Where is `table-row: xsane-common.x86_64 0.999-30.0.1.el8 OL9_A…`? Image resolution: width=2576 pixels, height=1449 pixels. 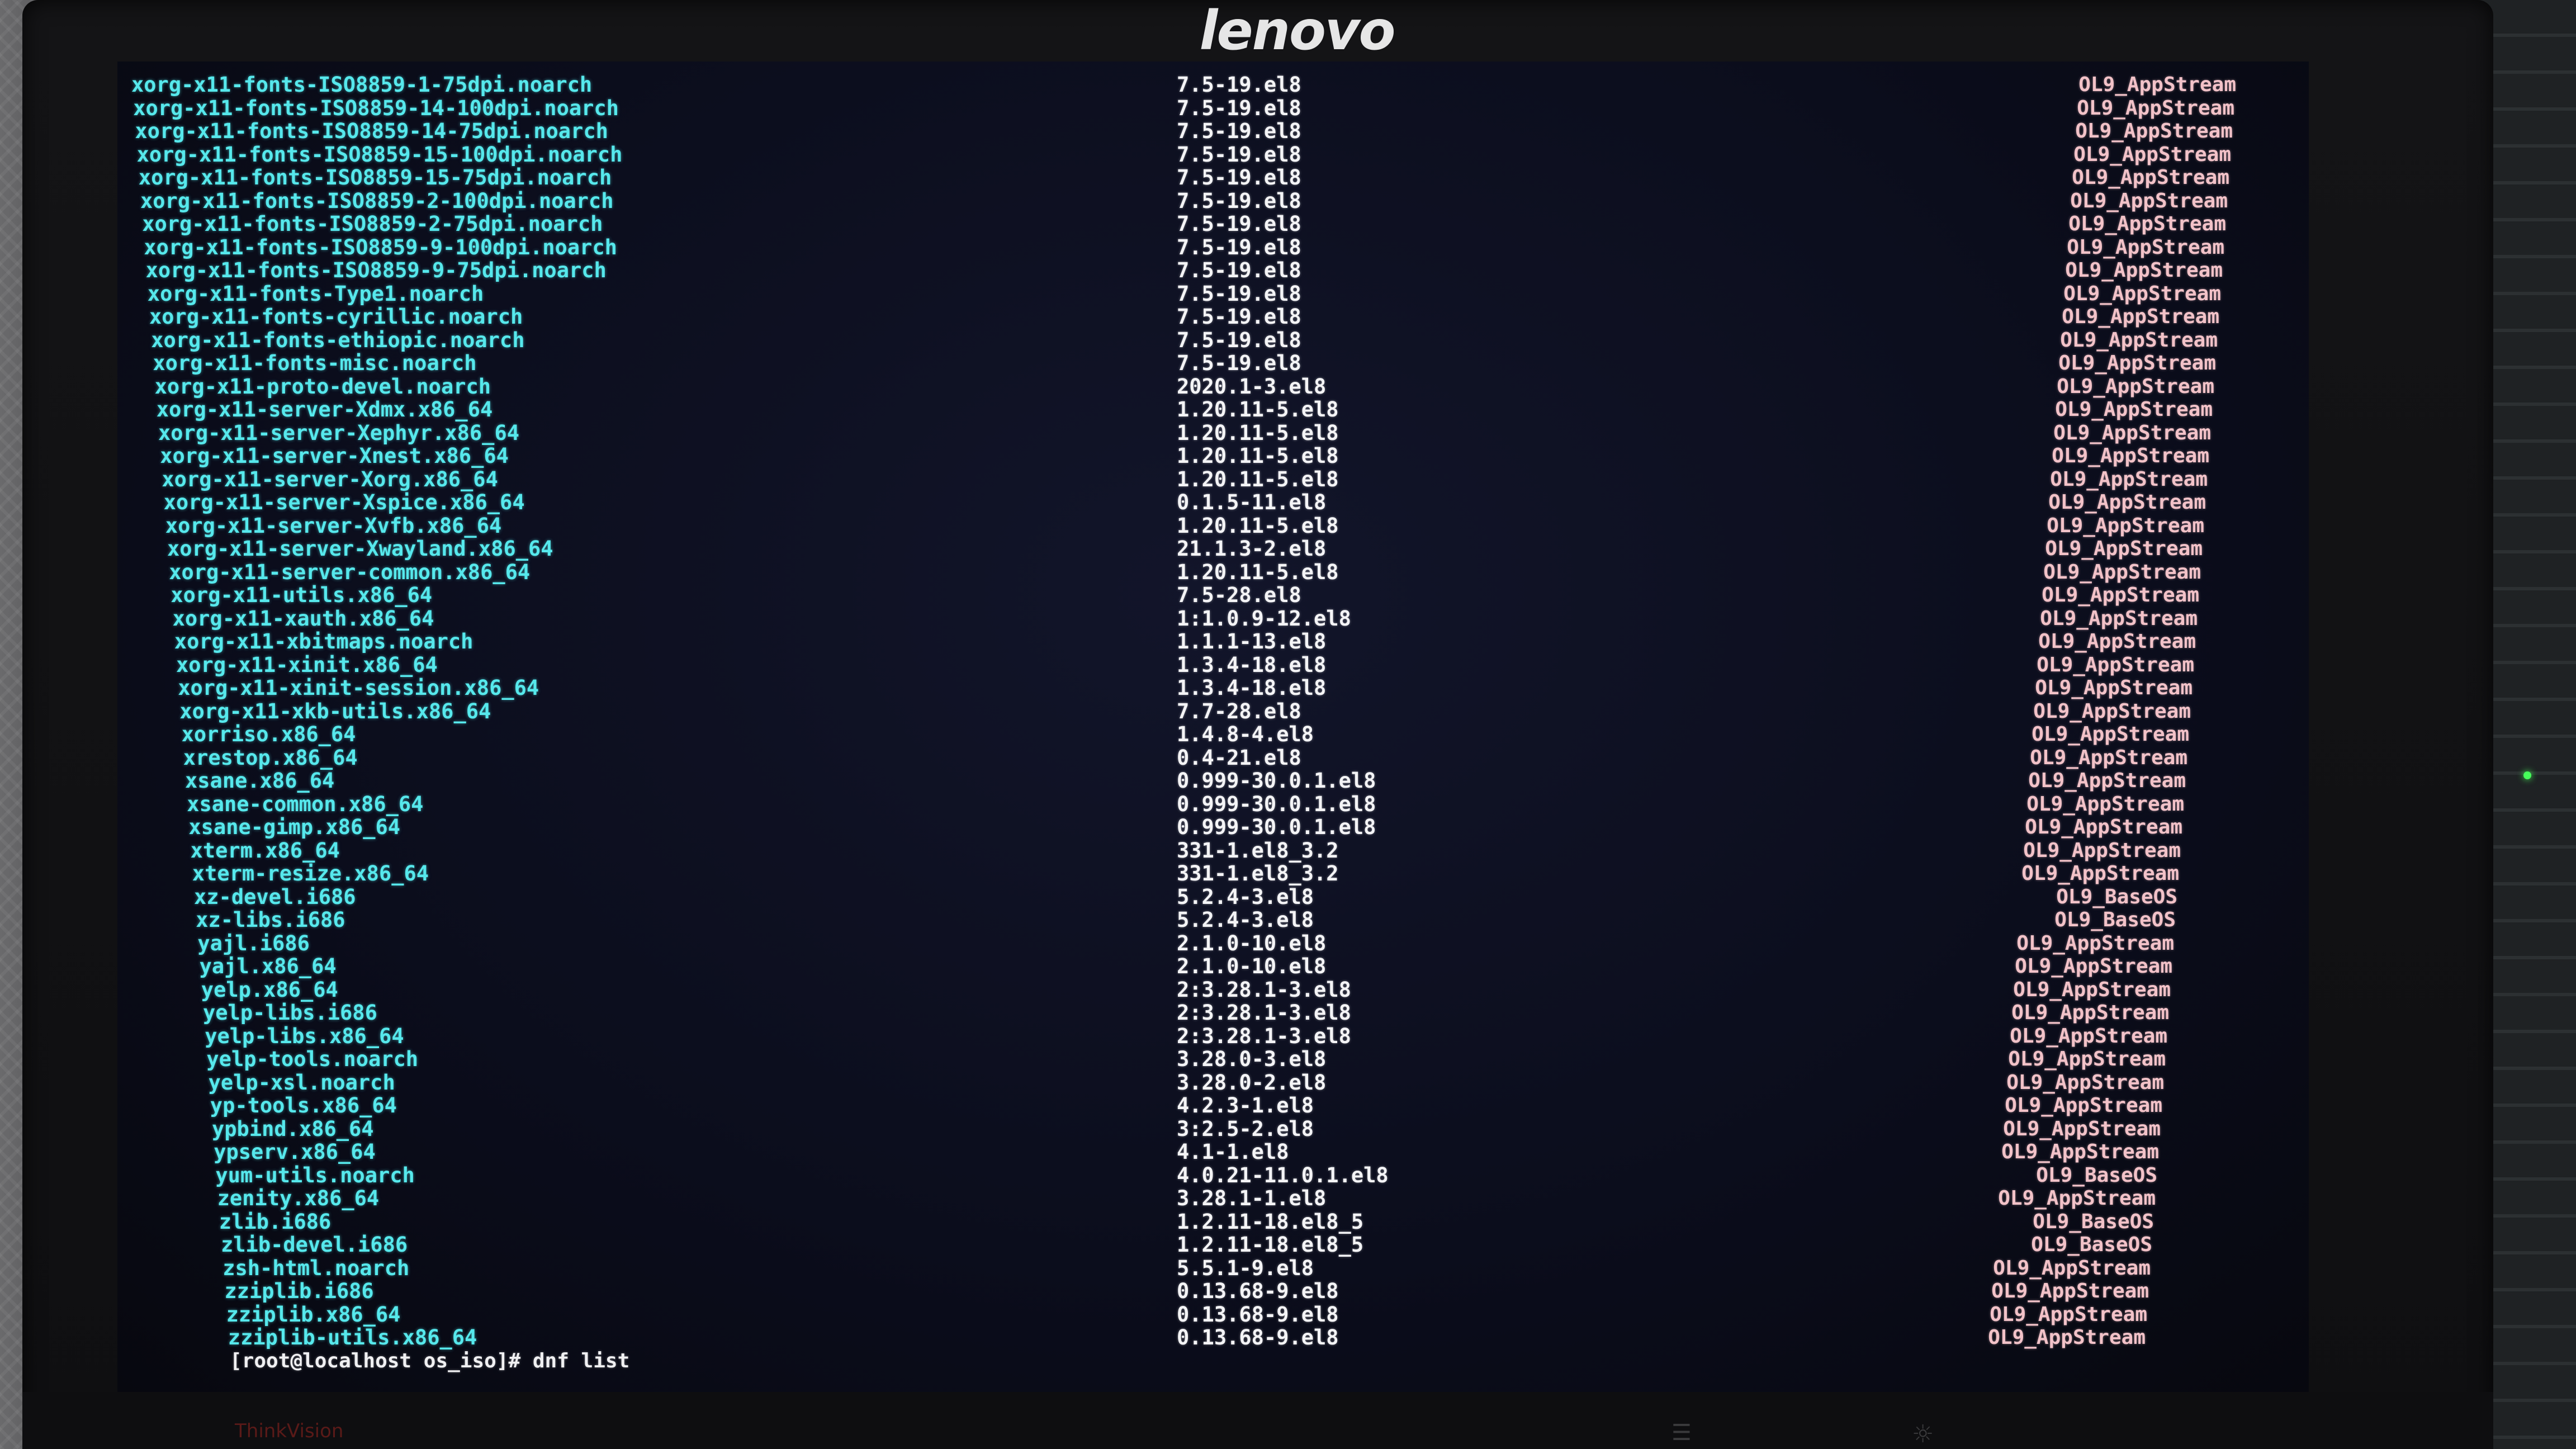 table-row: xsane-common.x86_64 0.999-30.0.1.el8 OL9_A… is located at coordinates (1213, 804).